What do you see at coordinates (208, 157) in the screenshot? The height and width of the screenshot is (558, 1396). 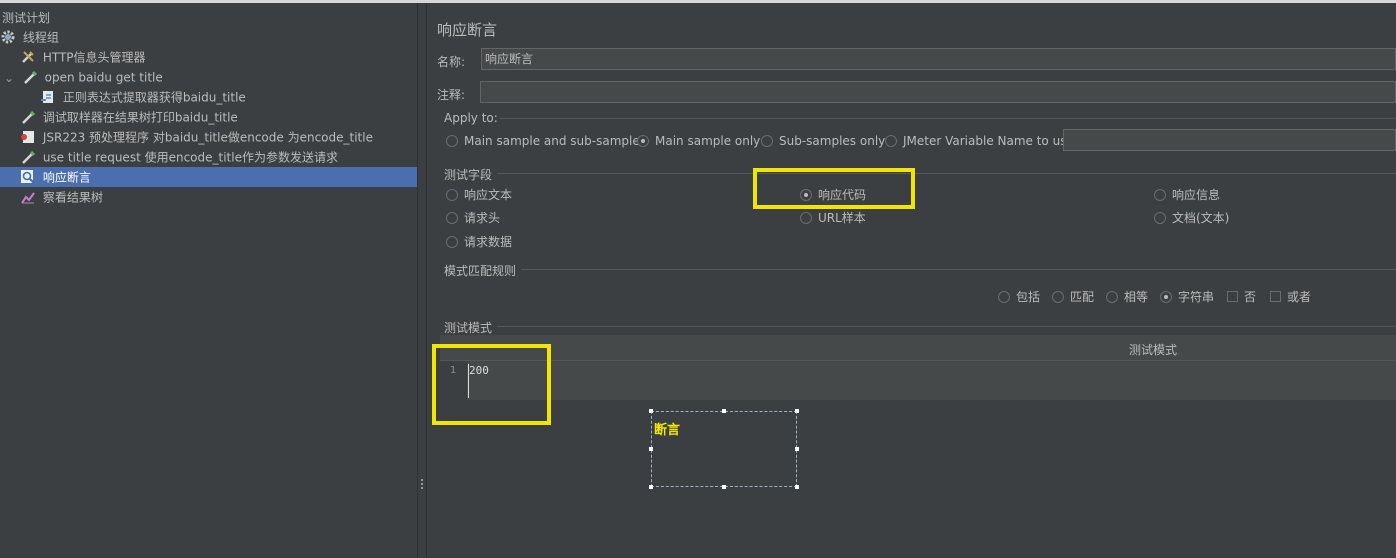 I see `tree-item-use-title-request: use title request 使用encode_title作为参数发送请求` at bounding box center [208, 157].